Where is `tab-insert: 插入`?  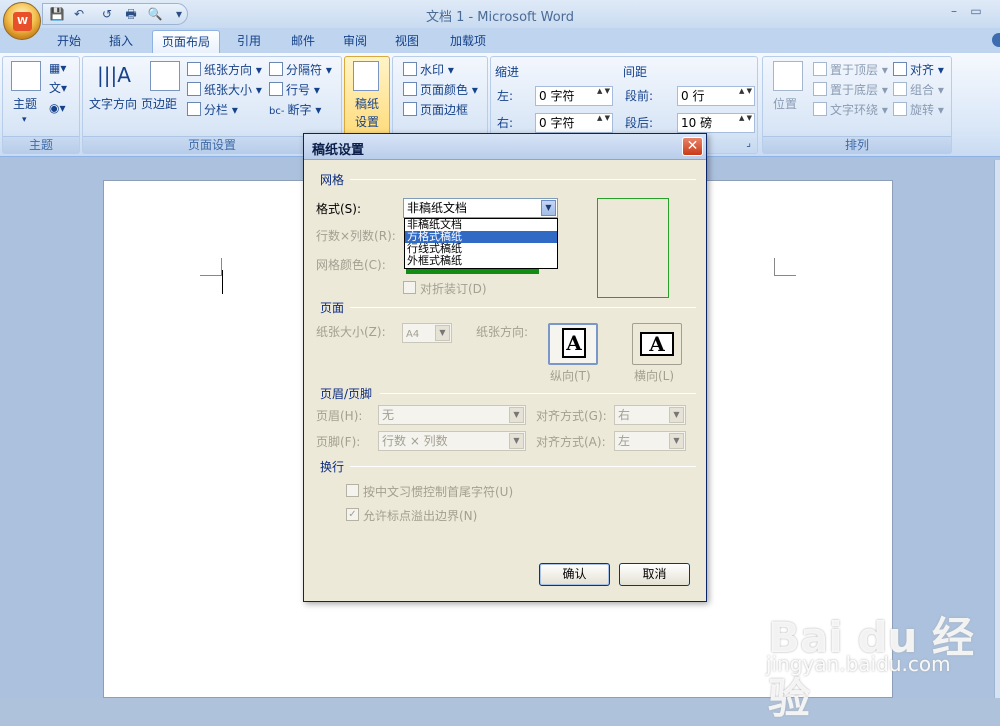 tab-insert: 插入 is located at coordinates (121, 41).